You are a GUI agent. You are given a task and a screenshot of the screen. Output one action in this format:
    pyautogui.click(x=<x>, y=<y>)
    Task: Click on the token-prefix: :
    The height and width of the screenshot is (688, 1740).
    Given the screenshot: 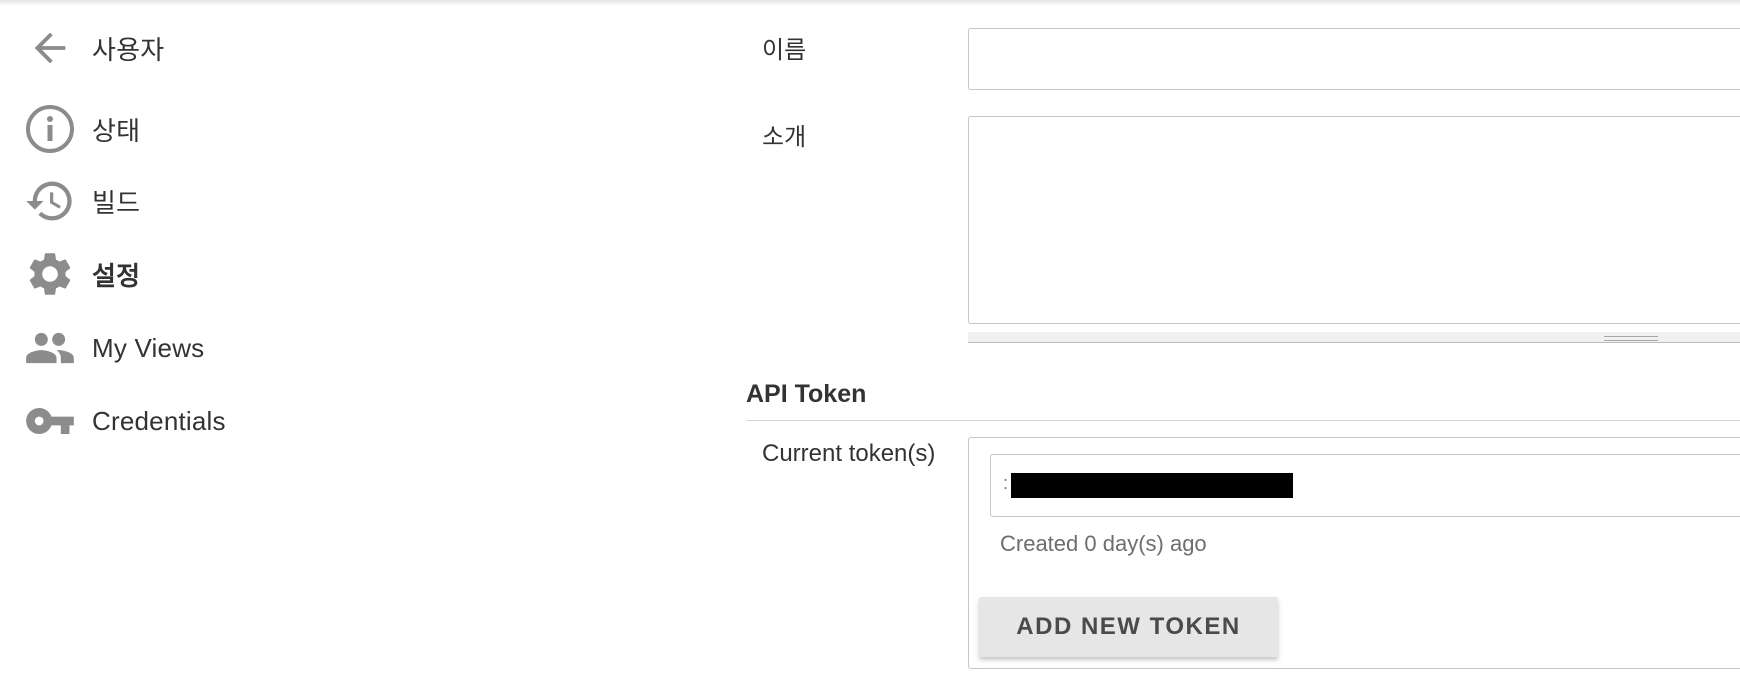 What is the action you would take?
    pyautogui.click(x=1006, y=483)
    